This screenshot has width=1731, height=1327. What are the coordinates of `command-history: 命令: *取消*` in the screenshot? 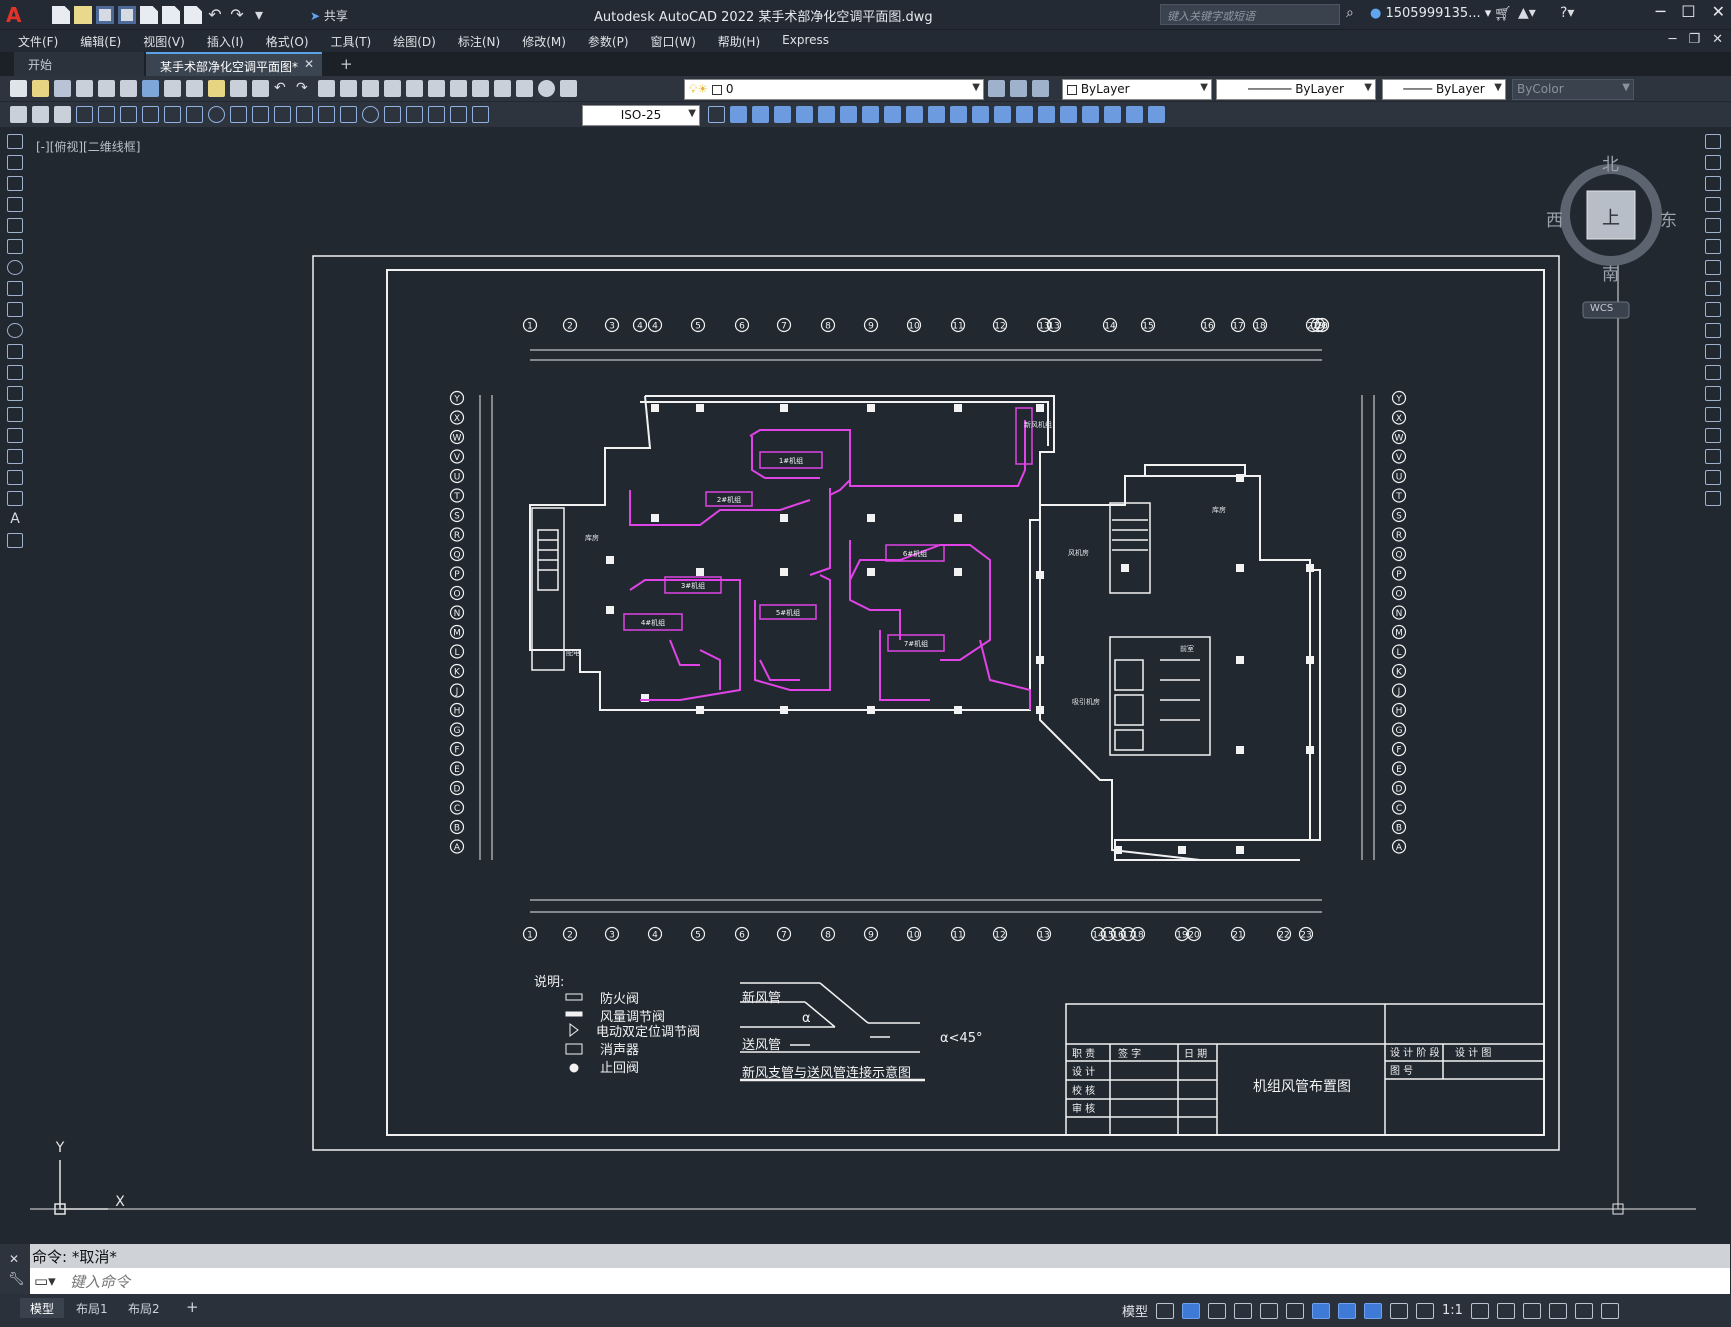 It's located at (880, 1256).